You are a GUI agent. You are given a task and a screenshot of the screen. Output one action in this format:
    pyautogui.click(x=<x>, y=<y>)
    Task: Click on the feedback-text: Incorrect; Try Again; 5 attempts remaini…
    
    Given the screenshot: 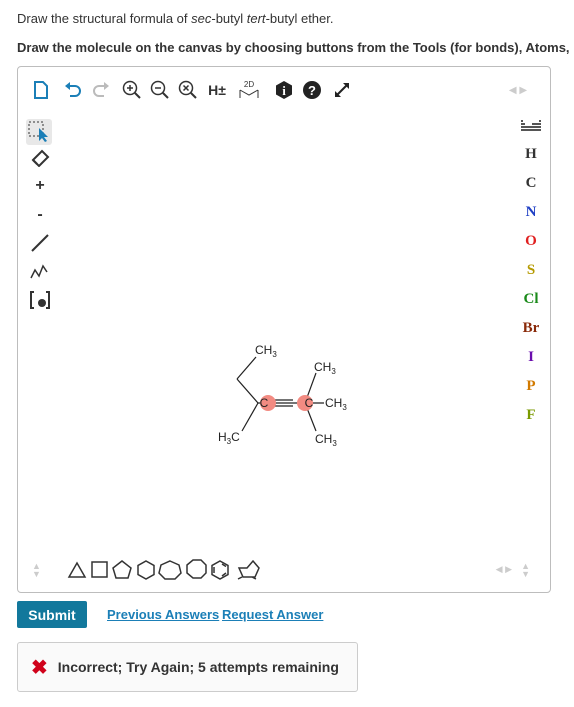 What is the action you would take?
    pyautogui.click(x=198, y=667)
    